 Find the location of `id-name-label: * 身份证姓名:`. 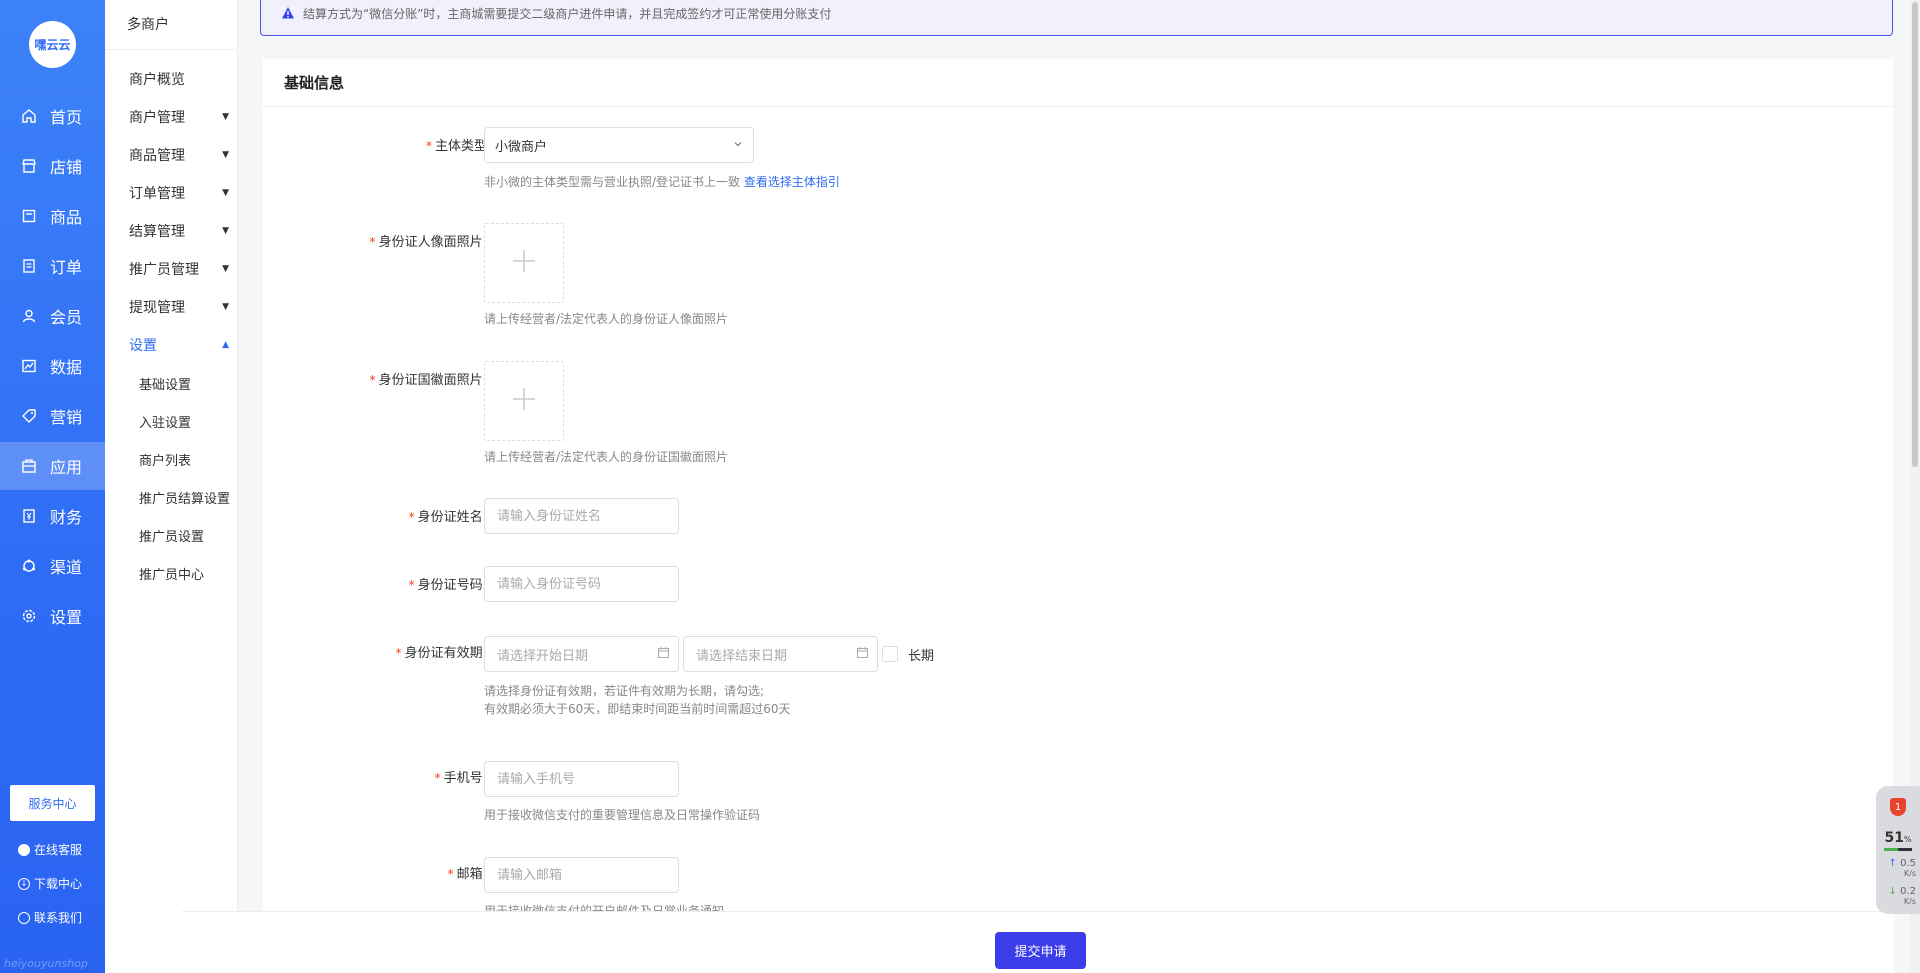

id-name-label: * 身份证姓名: is located at coordinates (448, 515).